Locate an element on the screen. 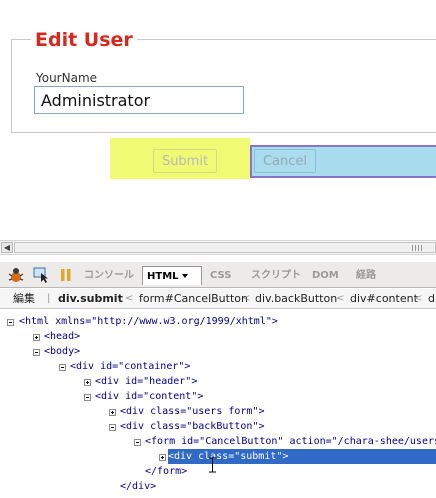  scrollbar-grip-icon is located at coordinates (417, 248).